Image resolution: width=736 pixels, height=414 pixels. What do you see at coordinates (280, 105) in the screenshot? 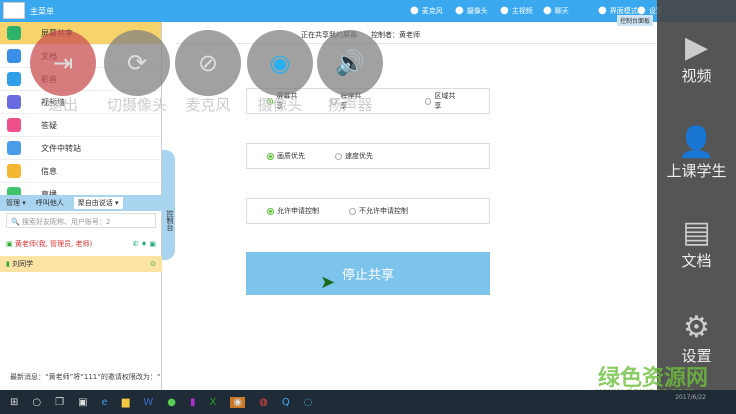
I see `overlay-label: 摄像头` at bounding box center [280, 105].